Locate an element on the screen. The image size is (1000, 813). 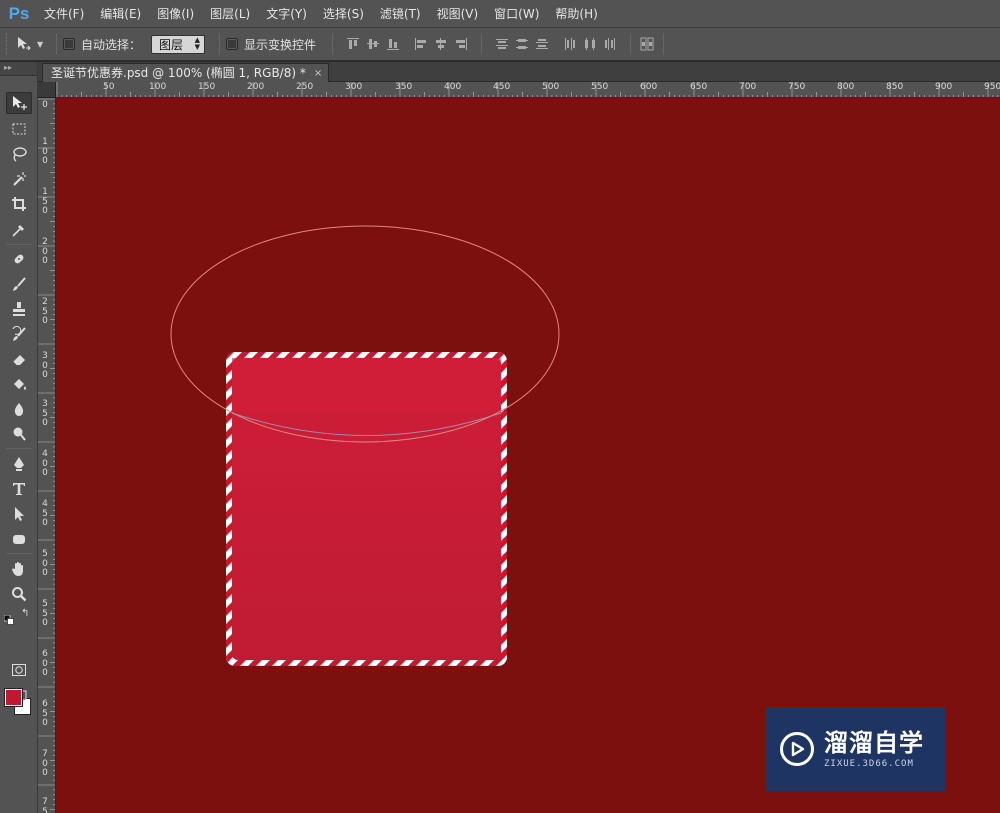
quick-mask-button is located at coordinates (19, 670).